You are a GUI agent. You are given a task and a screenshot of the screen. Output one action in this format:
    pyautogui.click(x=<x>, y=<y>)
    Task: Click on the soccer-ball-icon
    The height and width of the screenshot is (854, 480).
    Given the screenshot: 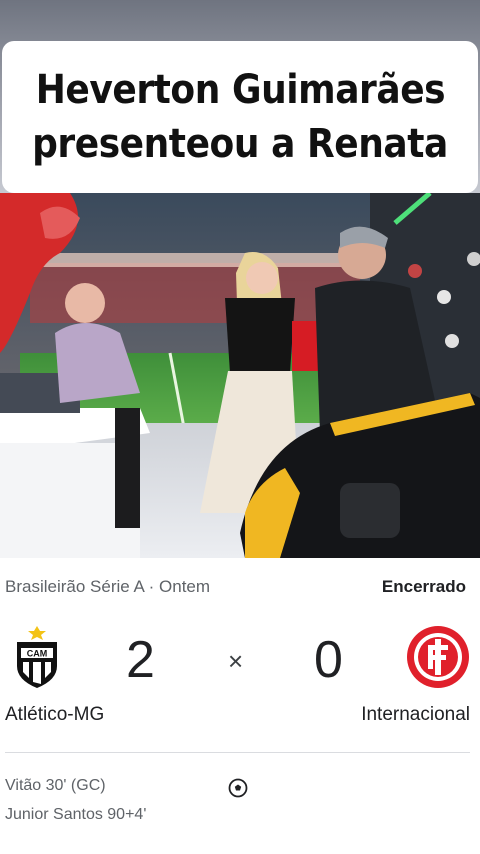 What is the action you would take?
    pyautogui.click(x=238, y=790)
    